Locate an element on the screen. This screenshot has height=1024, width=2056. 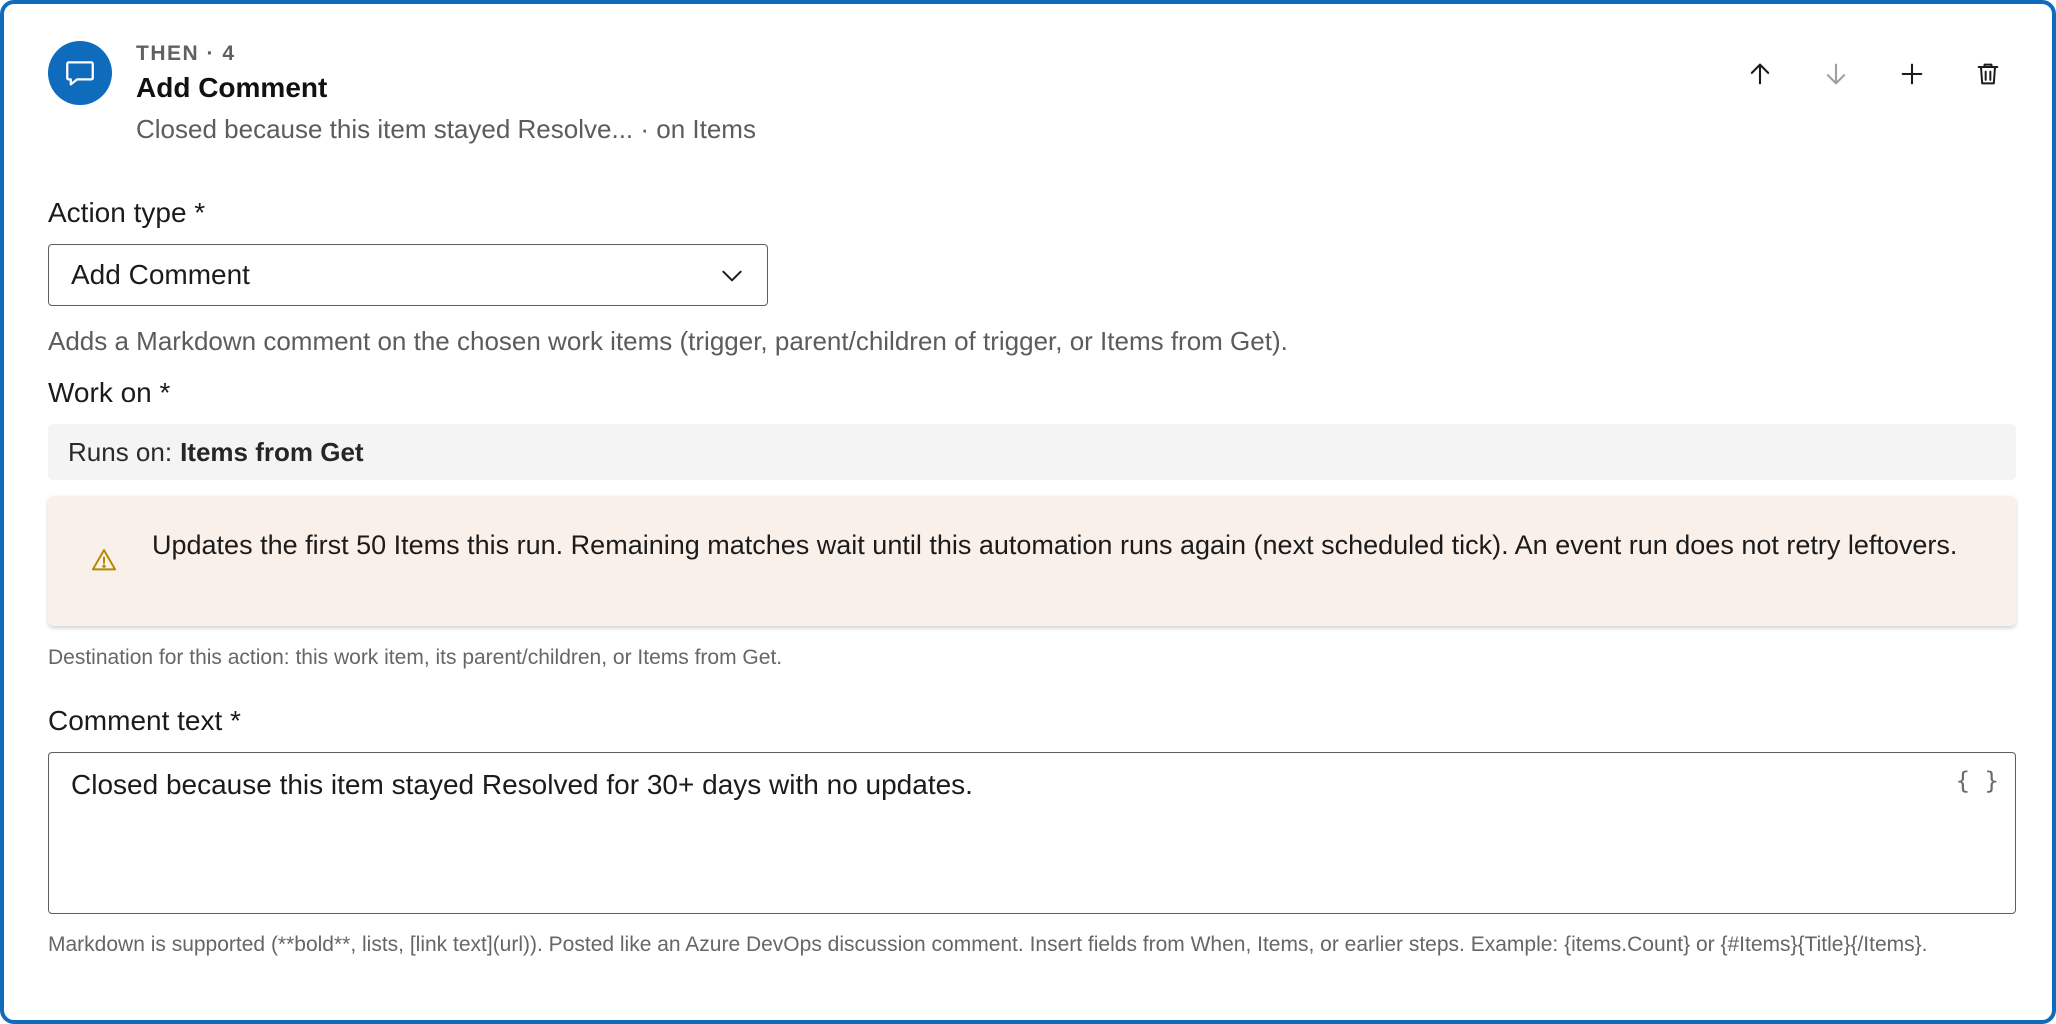
comment-icon is located at coordinates (80, 73).